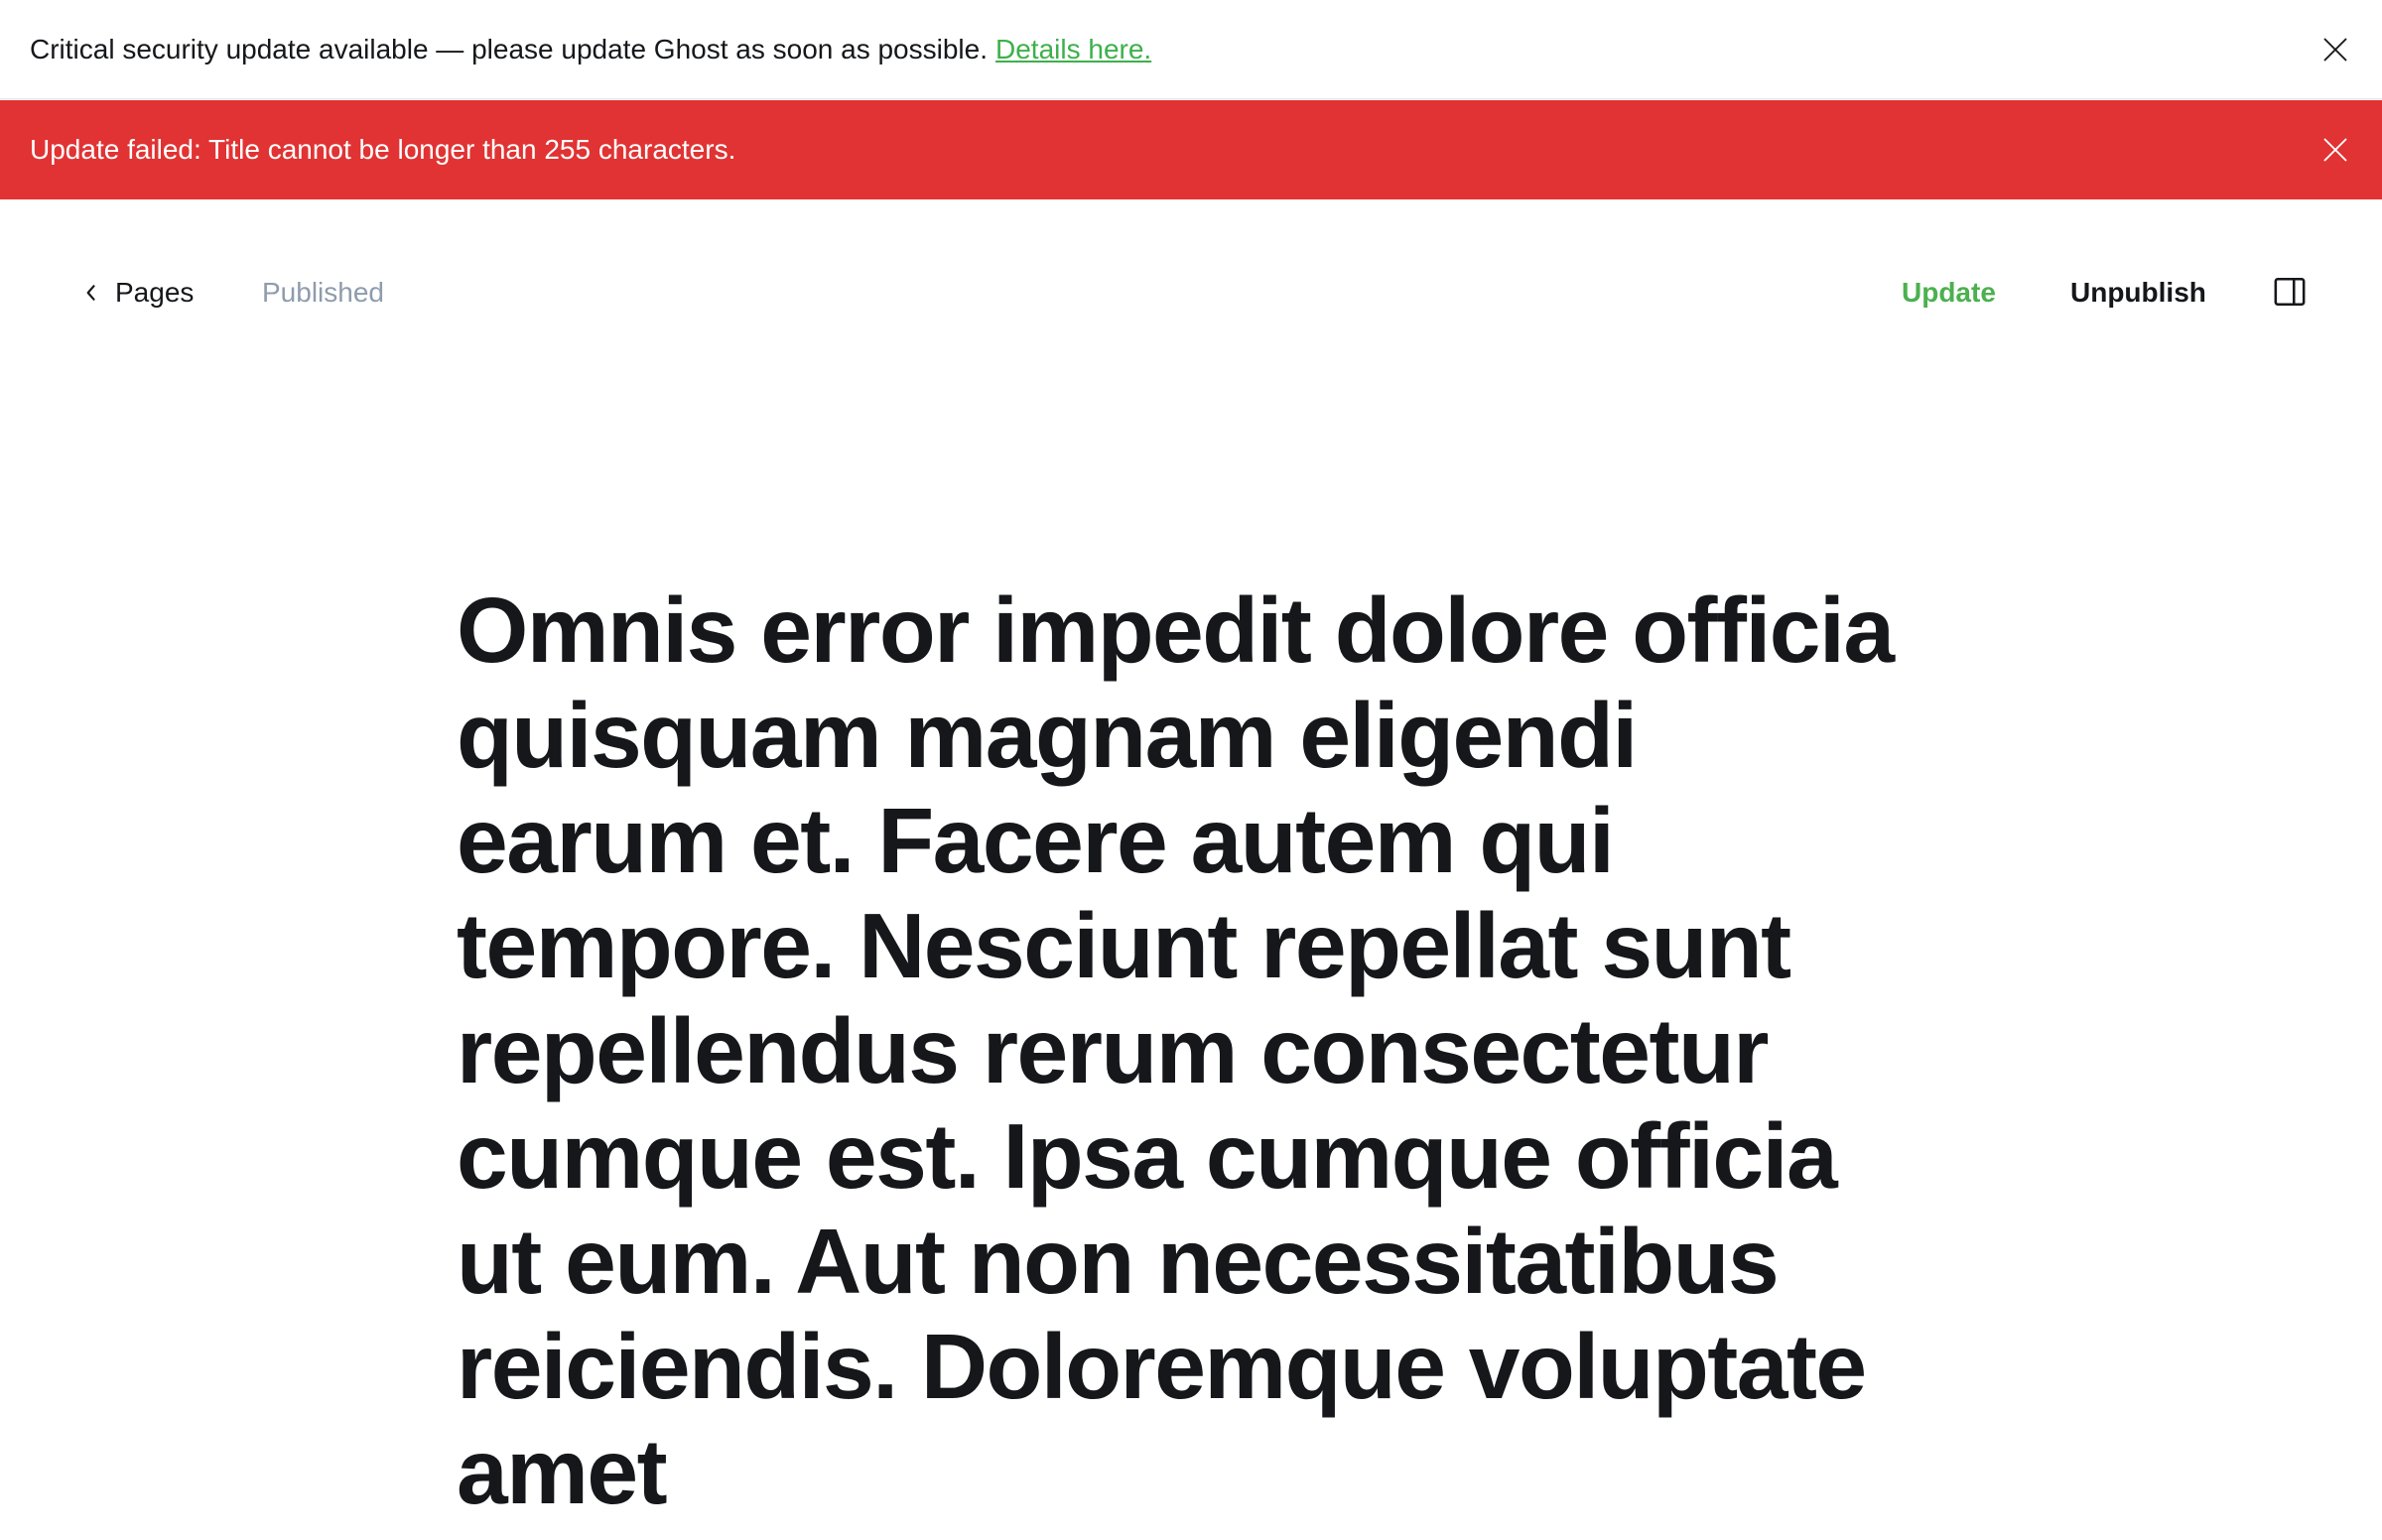 The image size is (2382, 1540). I want to click on settings-sidebar-toggle, so click(2291, 293).